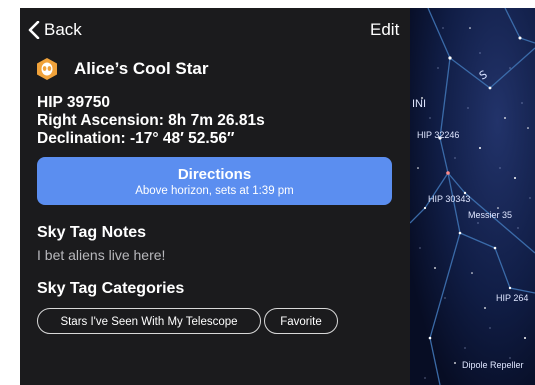  Describe the element at coordinates (301, 321) in the screenshot. I see `category-chip: Favorite` at that location.